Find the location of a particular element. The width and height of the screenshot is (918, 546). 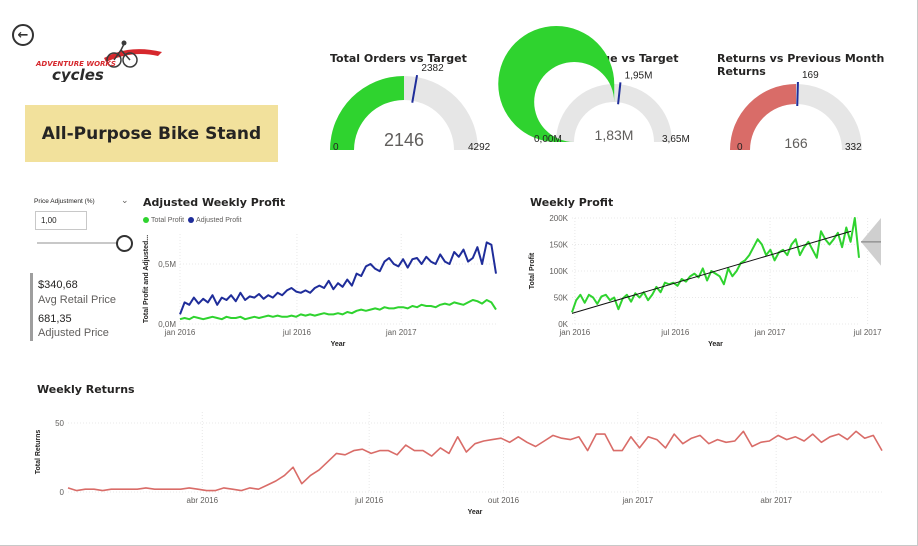

y-tick-label: 100K is located at coordinates (558, 271).